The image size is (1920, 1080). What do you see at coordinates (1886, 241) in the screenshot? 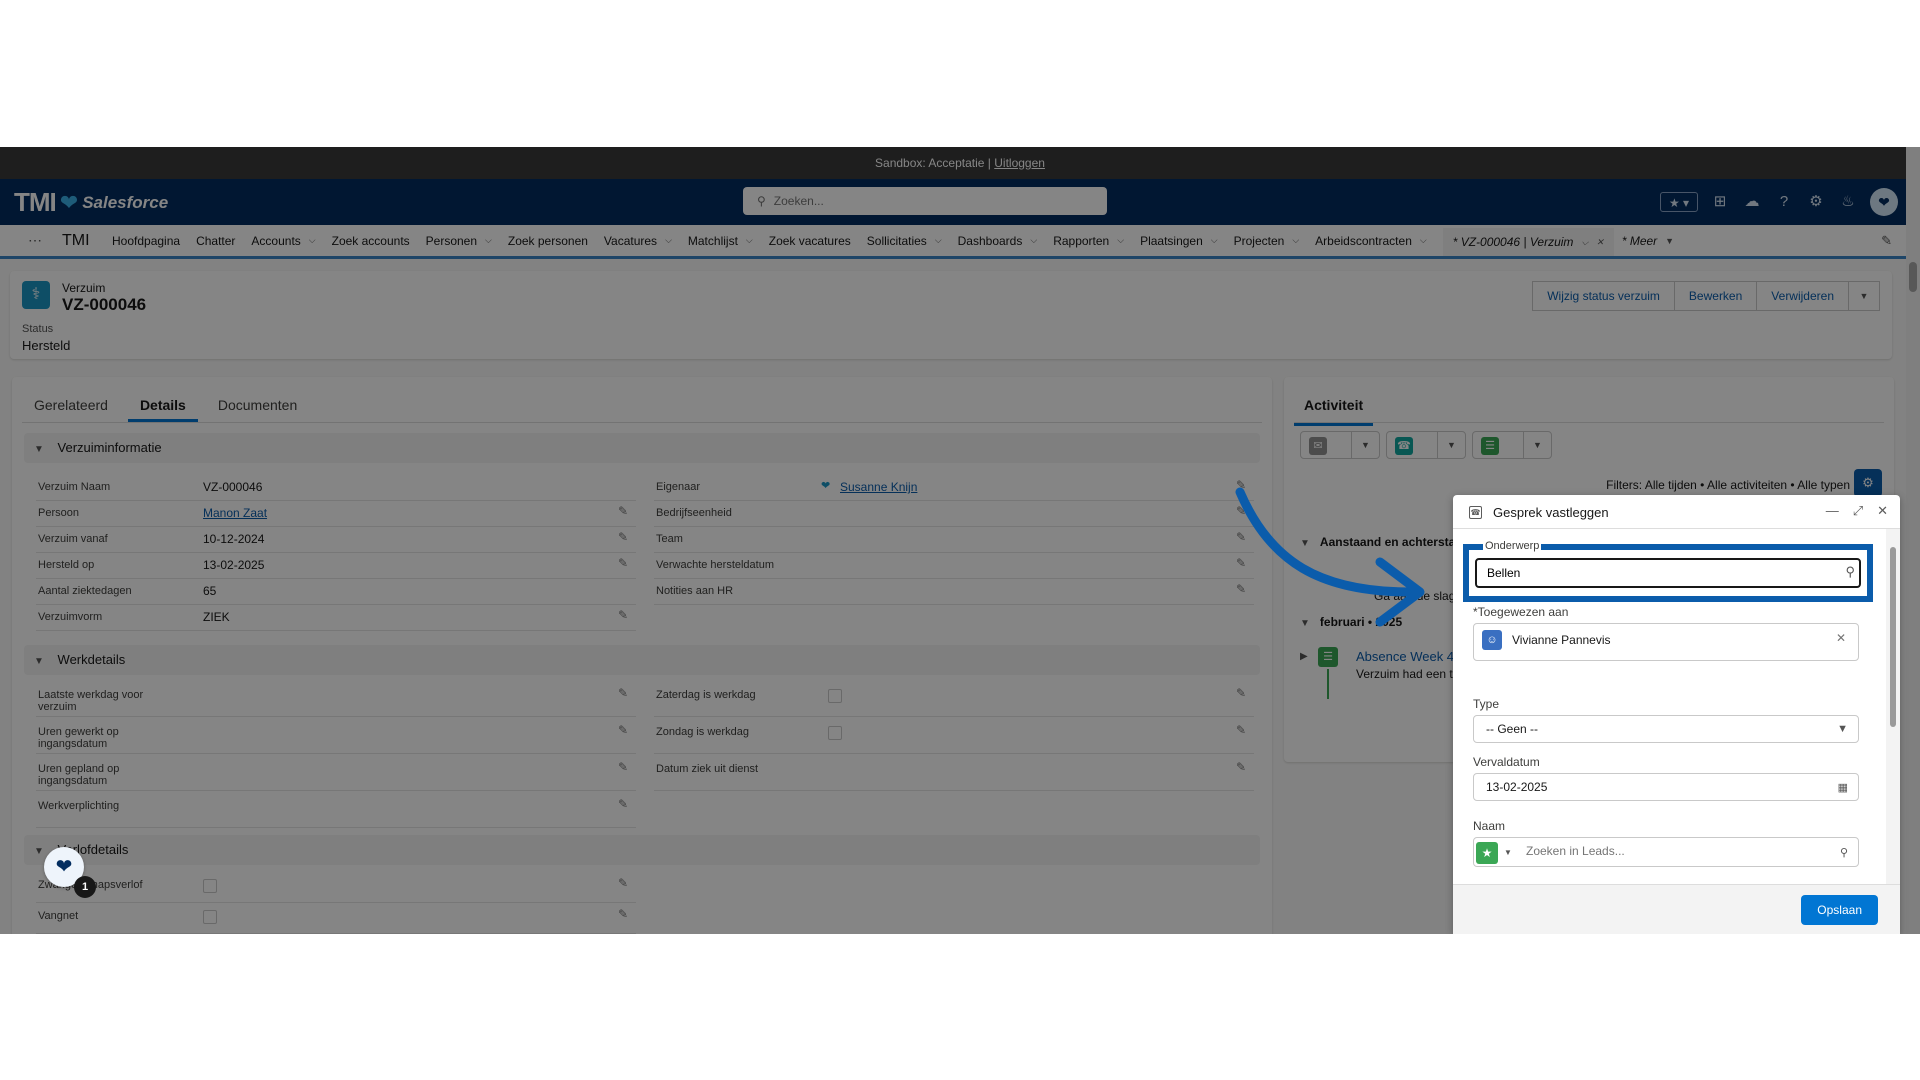
I see `edit-nav-icon: ✎` at bounding box center [1886, 241].